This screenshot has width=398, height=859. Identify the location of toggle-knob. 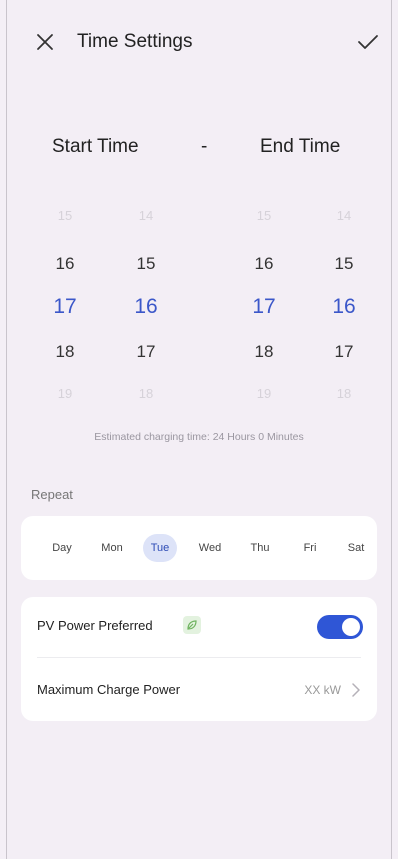
(351, 627).